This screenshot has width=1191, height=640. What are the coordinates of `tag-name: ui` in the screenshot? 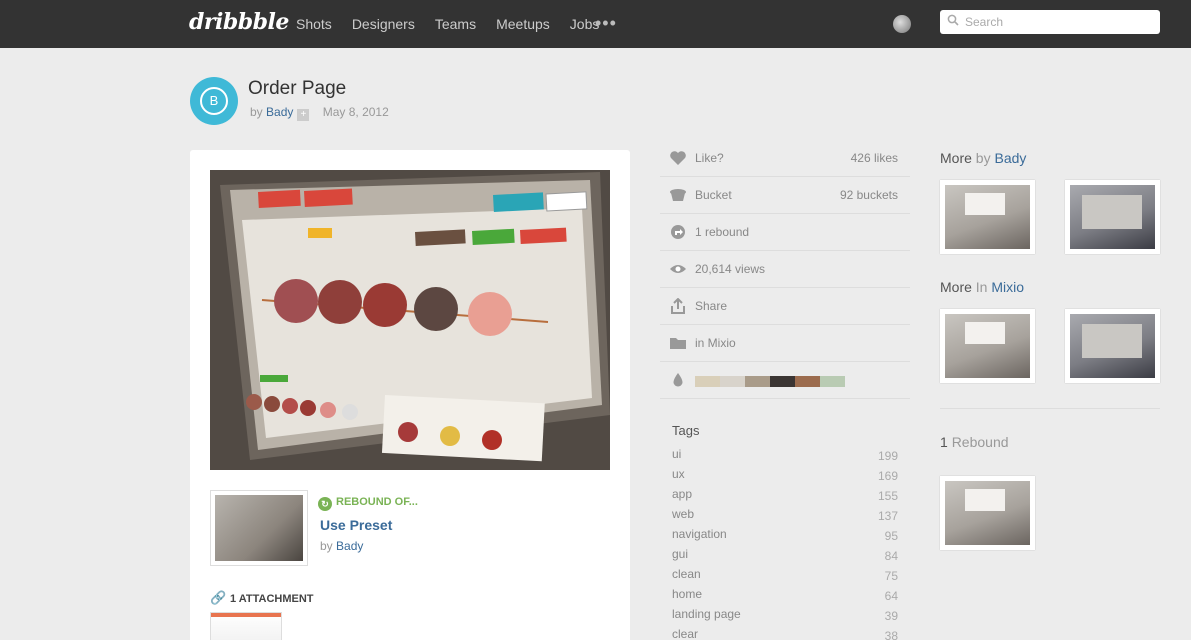 It's located at (676, 454).